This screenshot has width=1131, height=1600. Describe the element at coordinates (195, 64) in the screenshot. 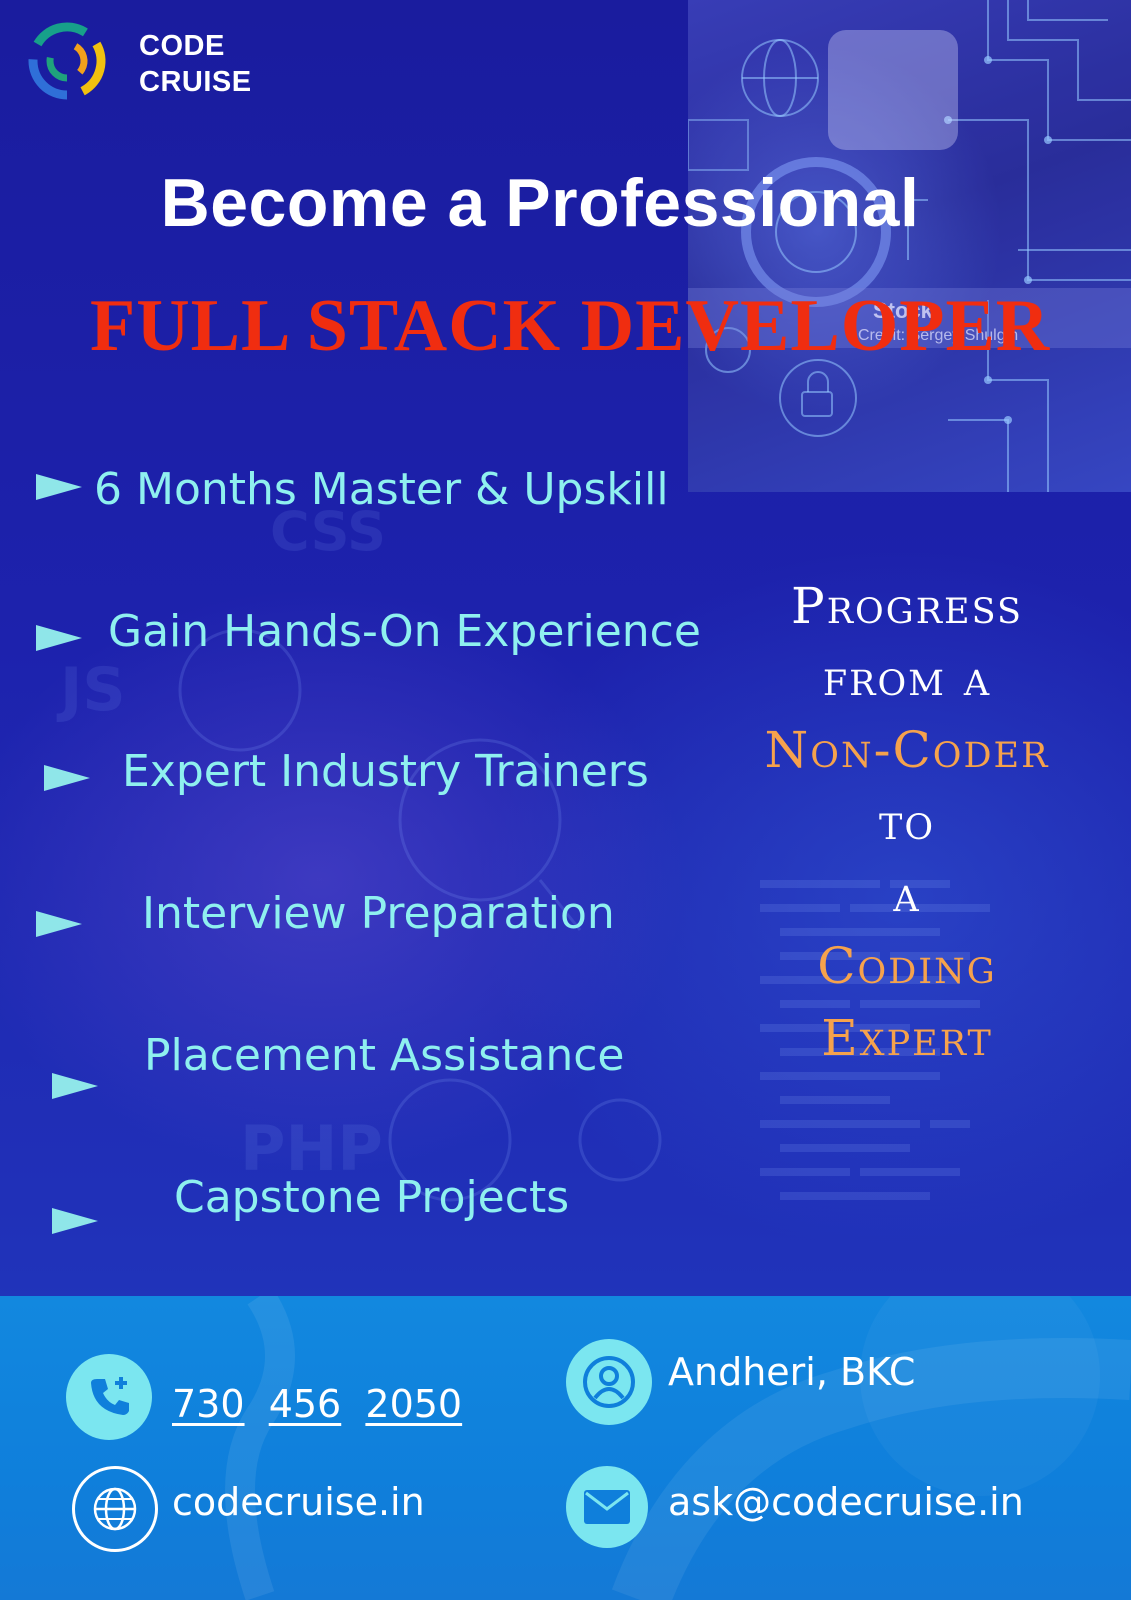

I see `brand-name: CODE CRUISE` at that location.